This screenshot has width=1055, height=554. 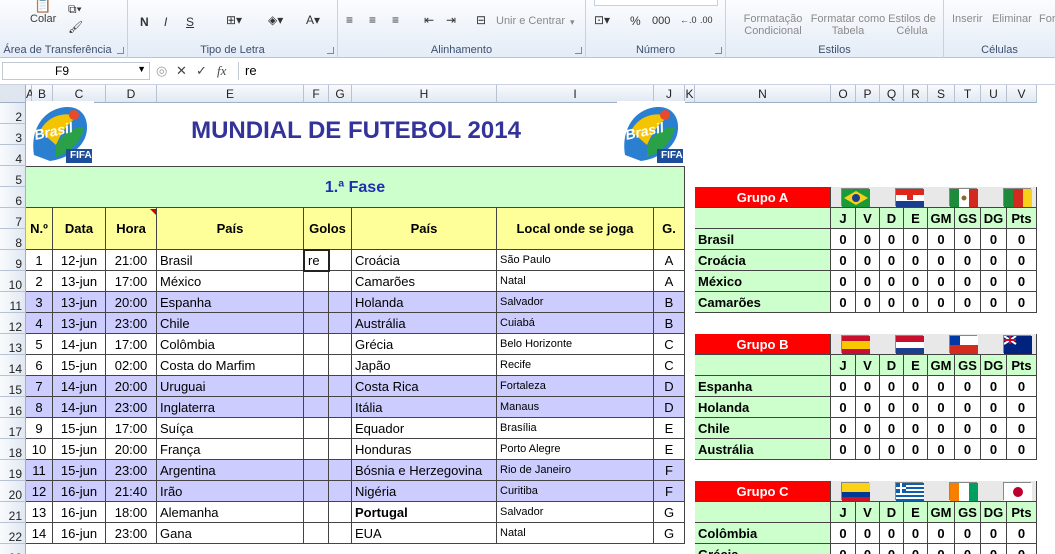 I want to click on stat-header: GM, so click(x=941, y=512).